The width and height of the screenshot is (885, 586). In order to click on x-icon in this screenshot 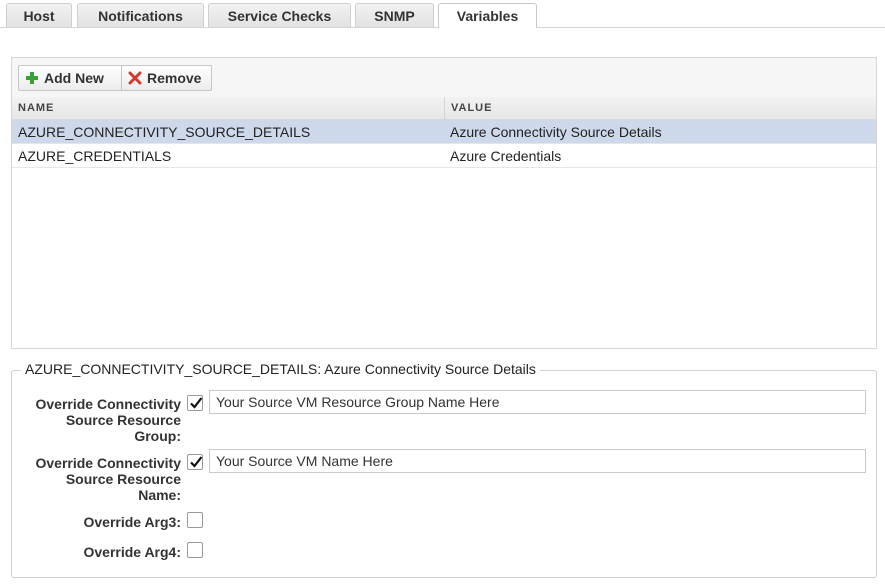, I will do `click(135, 78)`.